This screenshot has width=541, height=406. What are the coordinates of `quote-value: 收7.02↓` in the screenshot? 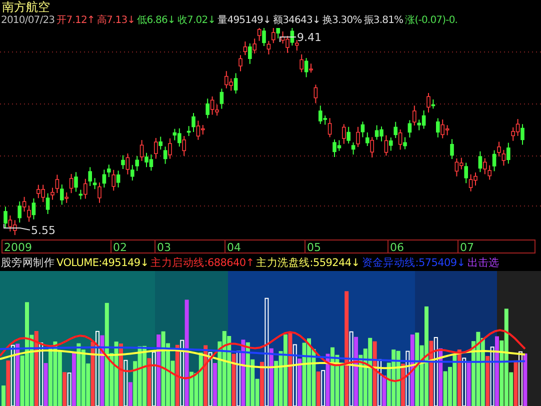 It's located at (196, 21).